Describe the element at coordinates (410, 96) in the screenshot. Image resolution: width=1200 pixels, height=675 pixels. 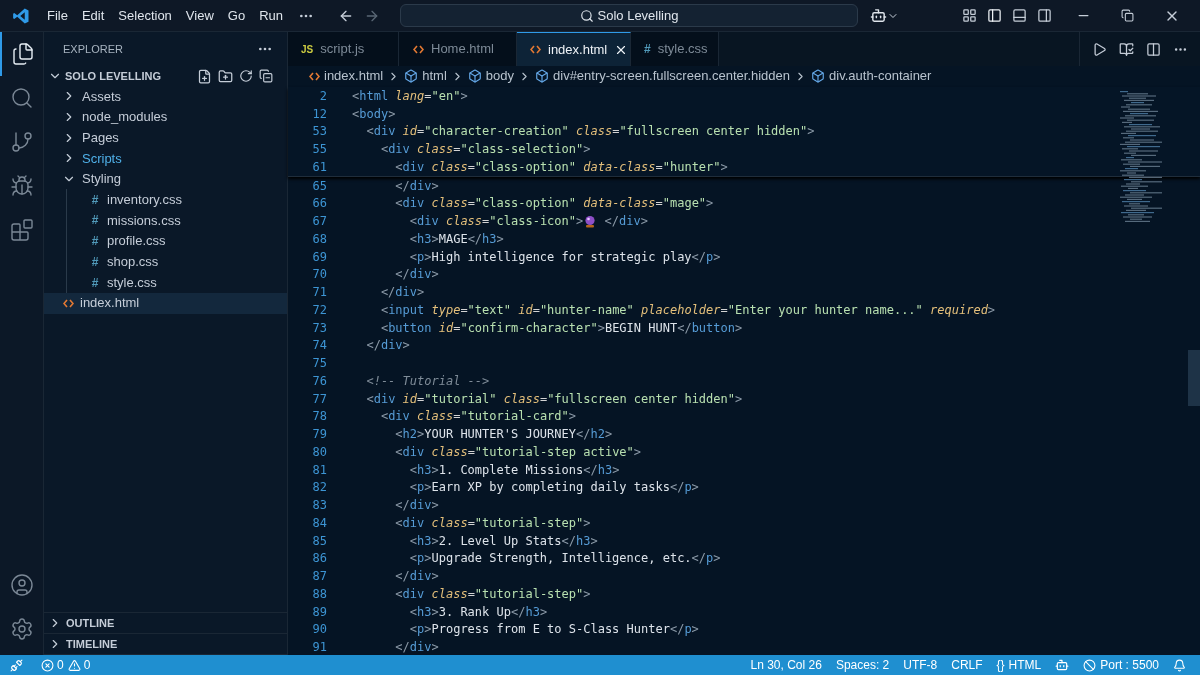
I see `code-line: <html lang="en">` at that location.